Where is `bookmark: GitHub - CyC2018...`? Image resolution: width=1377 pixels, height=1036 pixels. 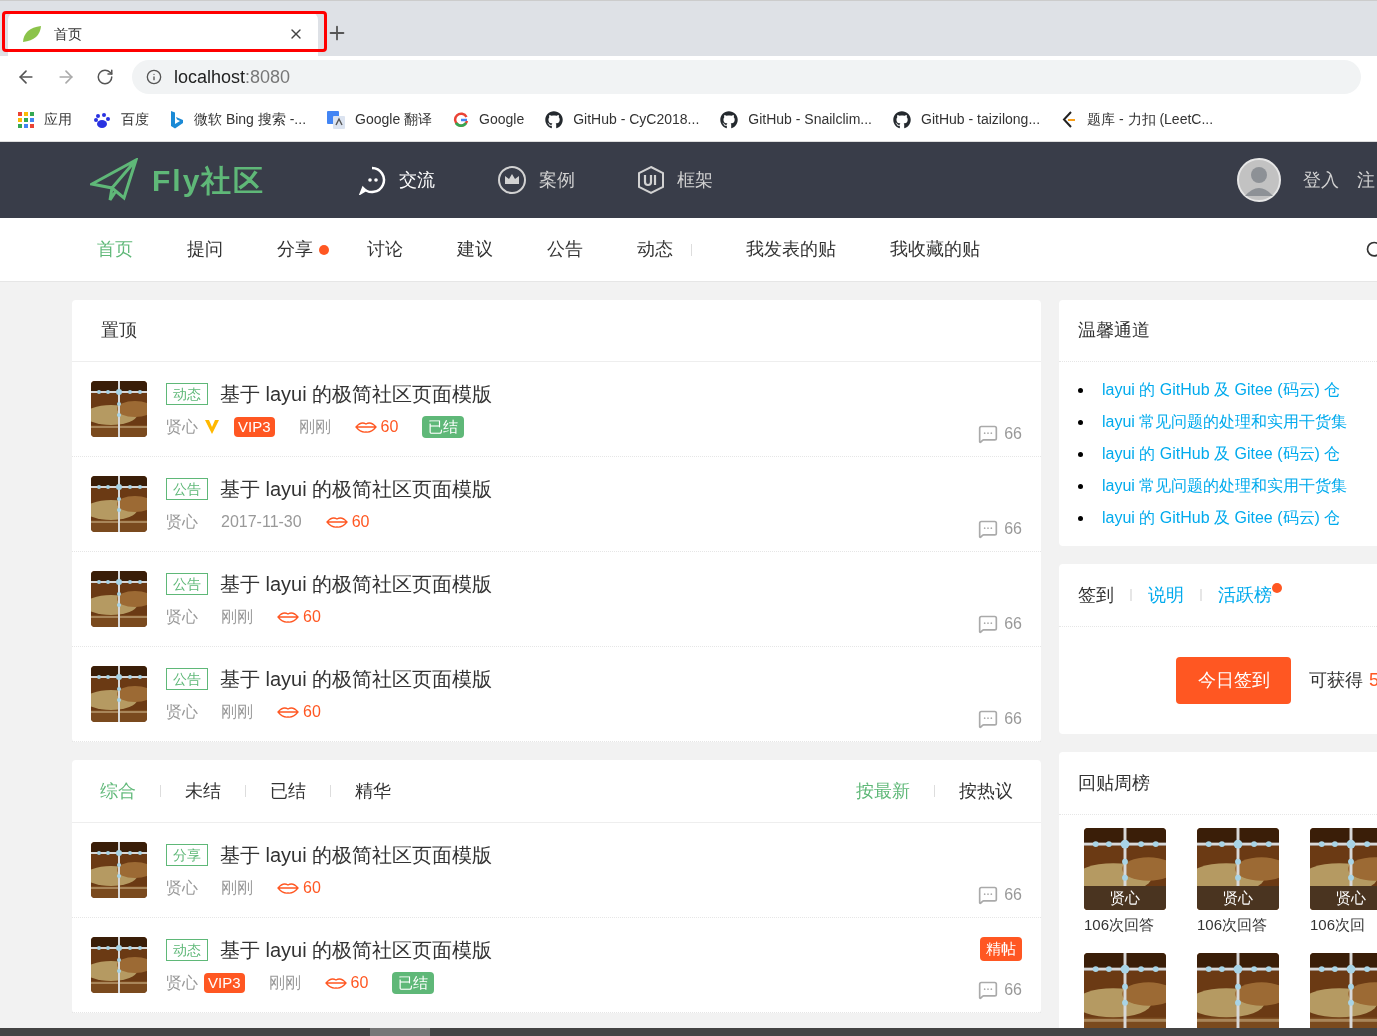 bookmark: GitHub - CyC2018... is located at coordinates (622, 119).